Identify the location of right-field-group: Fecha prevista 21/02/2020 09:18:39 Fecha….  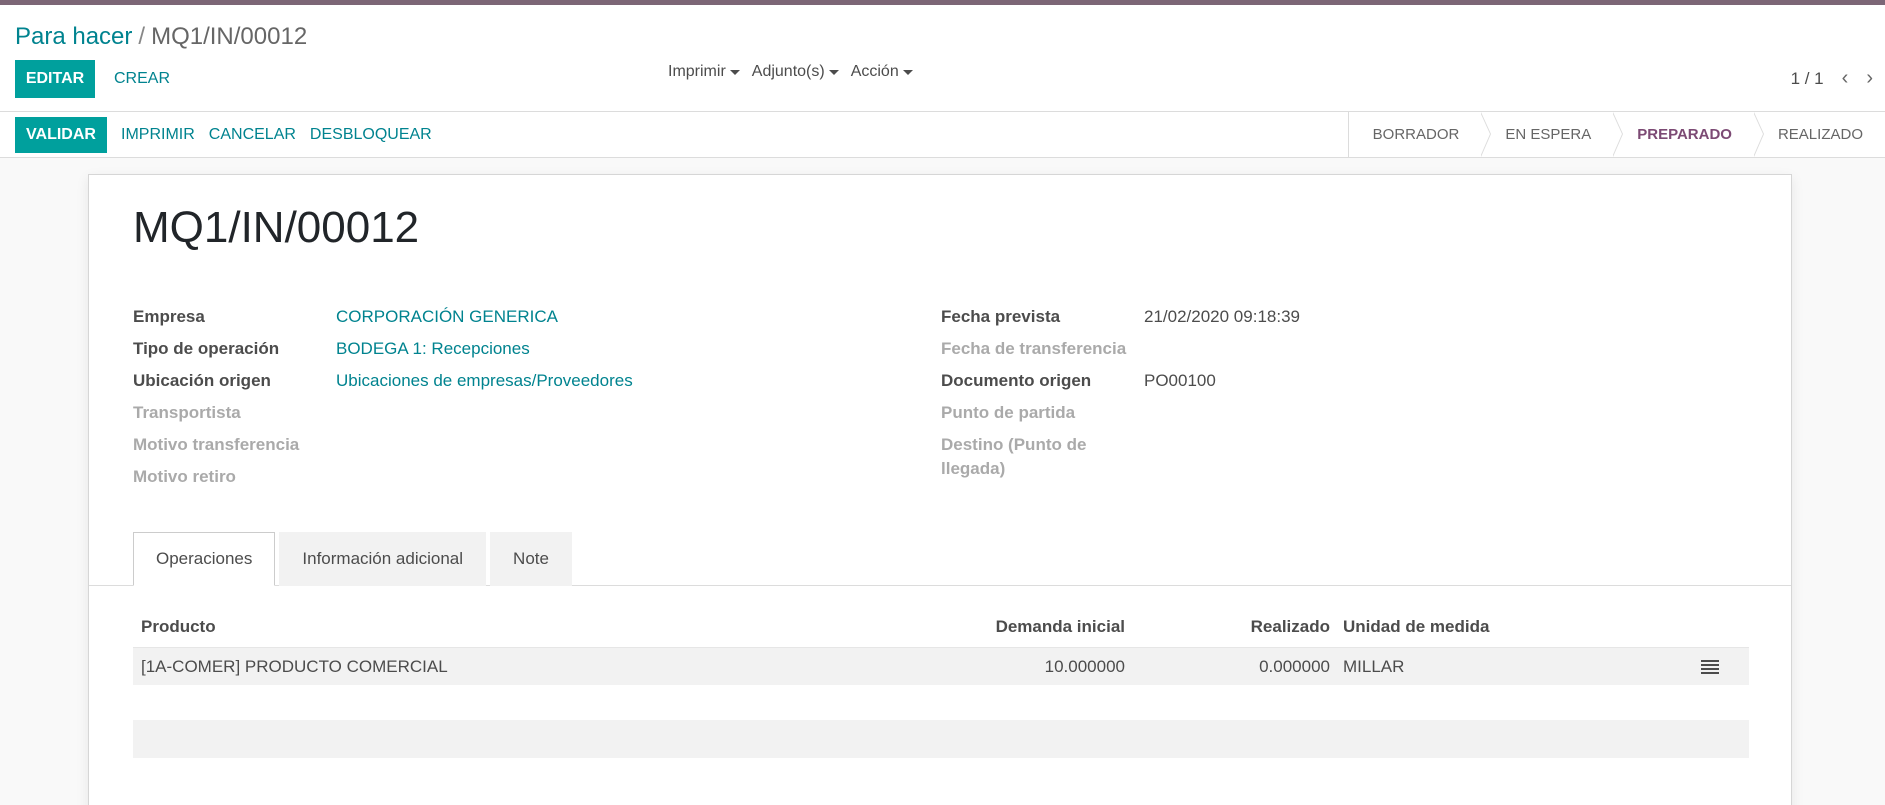
(1321, 391).